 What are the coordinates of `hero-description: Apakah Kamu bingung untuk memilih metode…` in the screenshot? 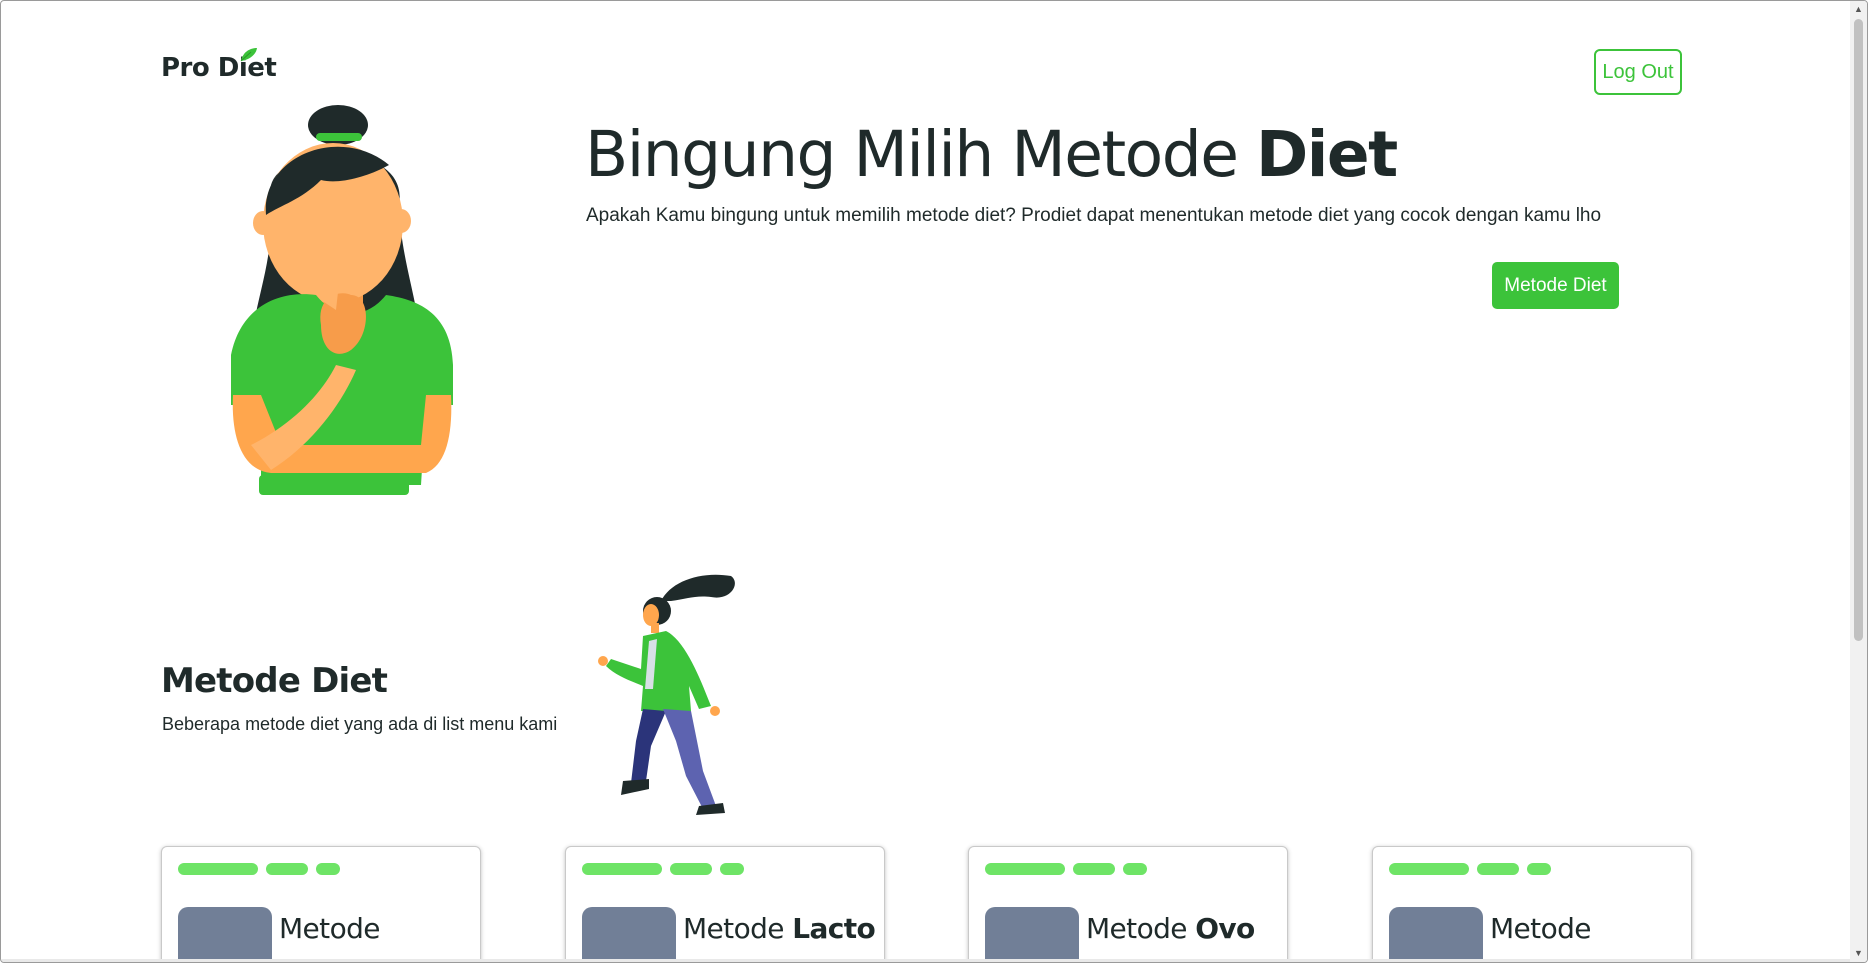 It's located at (1094, 215).